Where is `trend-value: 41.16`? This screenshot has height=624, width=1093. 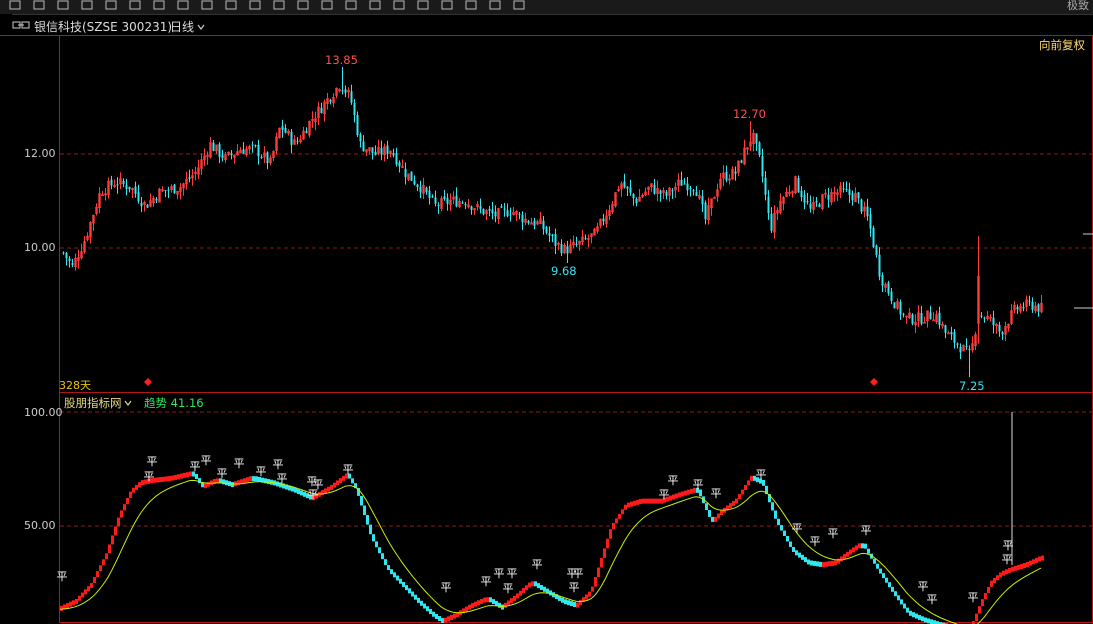
trend-value: 41.16 is located at coordinates (187, 403).